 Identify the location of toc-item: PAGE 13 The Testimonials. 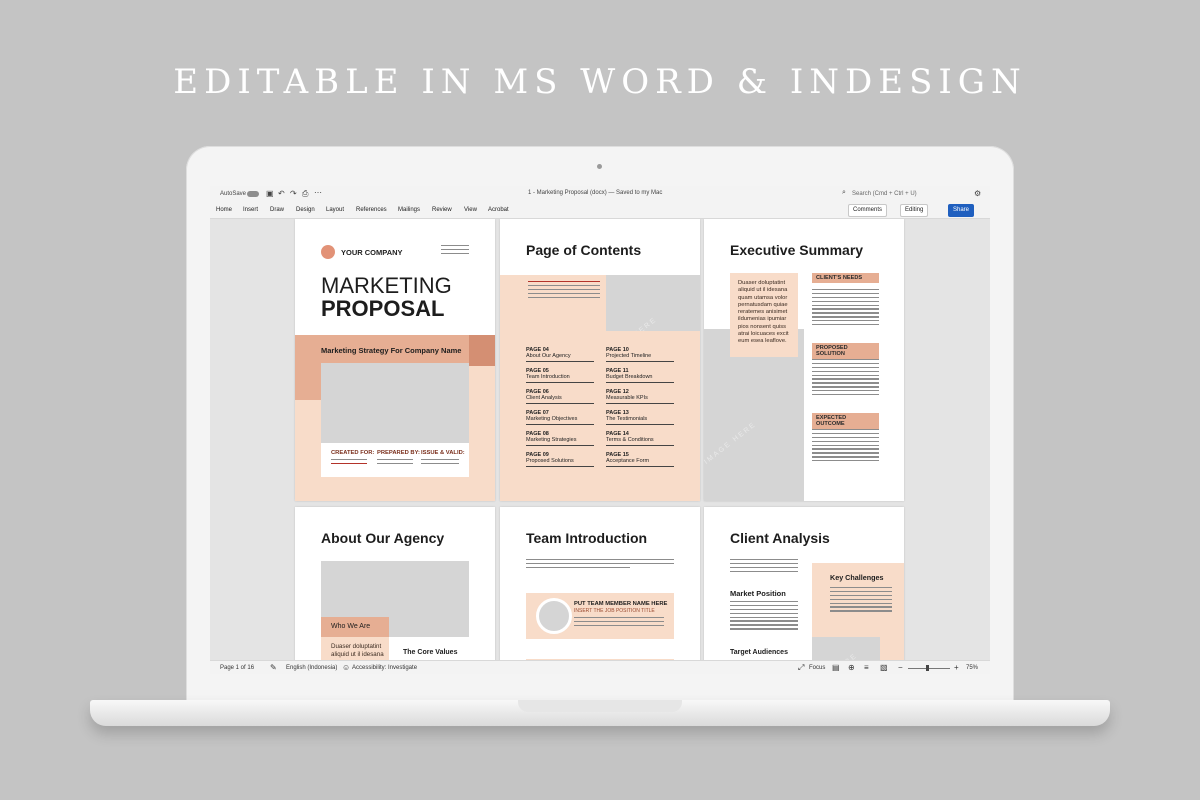
(640, 417).